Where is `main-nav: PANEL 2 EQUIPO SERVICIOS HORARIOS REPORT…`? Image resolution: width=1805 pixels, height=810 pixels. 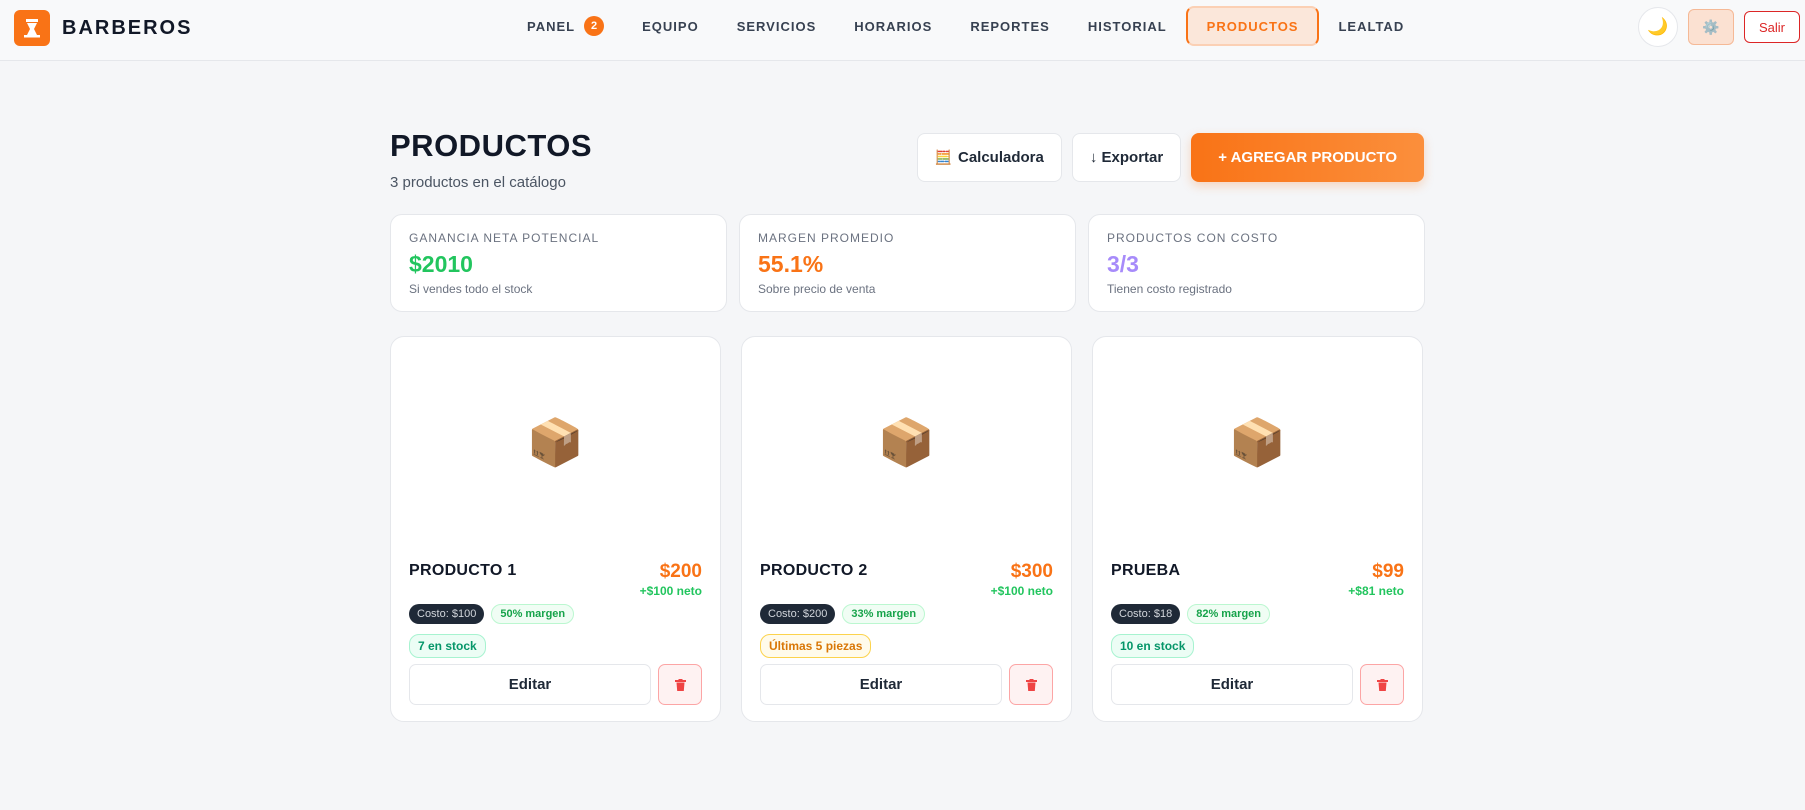 main-nav: PANEL 2 EQUIPO SERVICIOS HORARIOS REPORT… is located at coordinates (965, 26).